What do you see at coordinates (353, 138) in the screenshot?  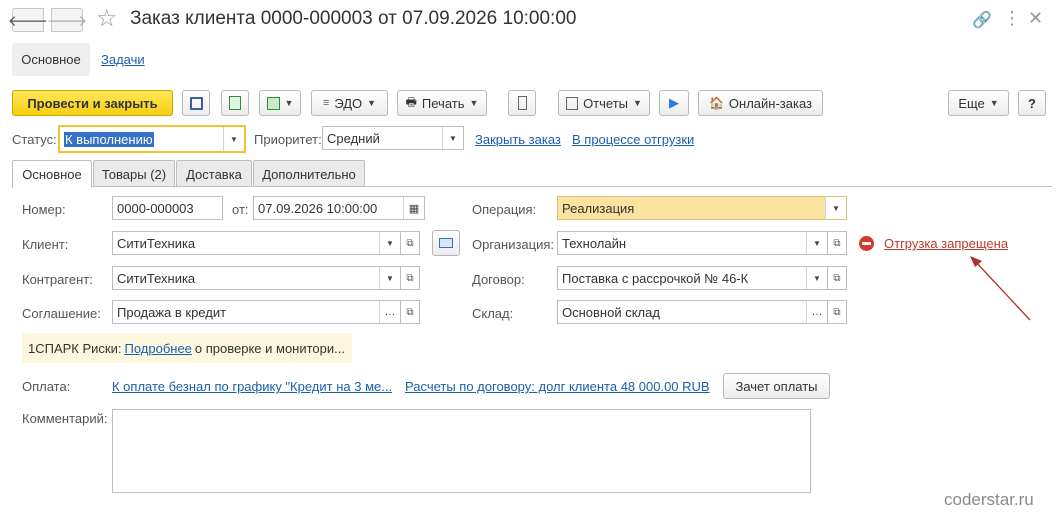 I see `priority-value: Средний` at bounding box center [353, 138].